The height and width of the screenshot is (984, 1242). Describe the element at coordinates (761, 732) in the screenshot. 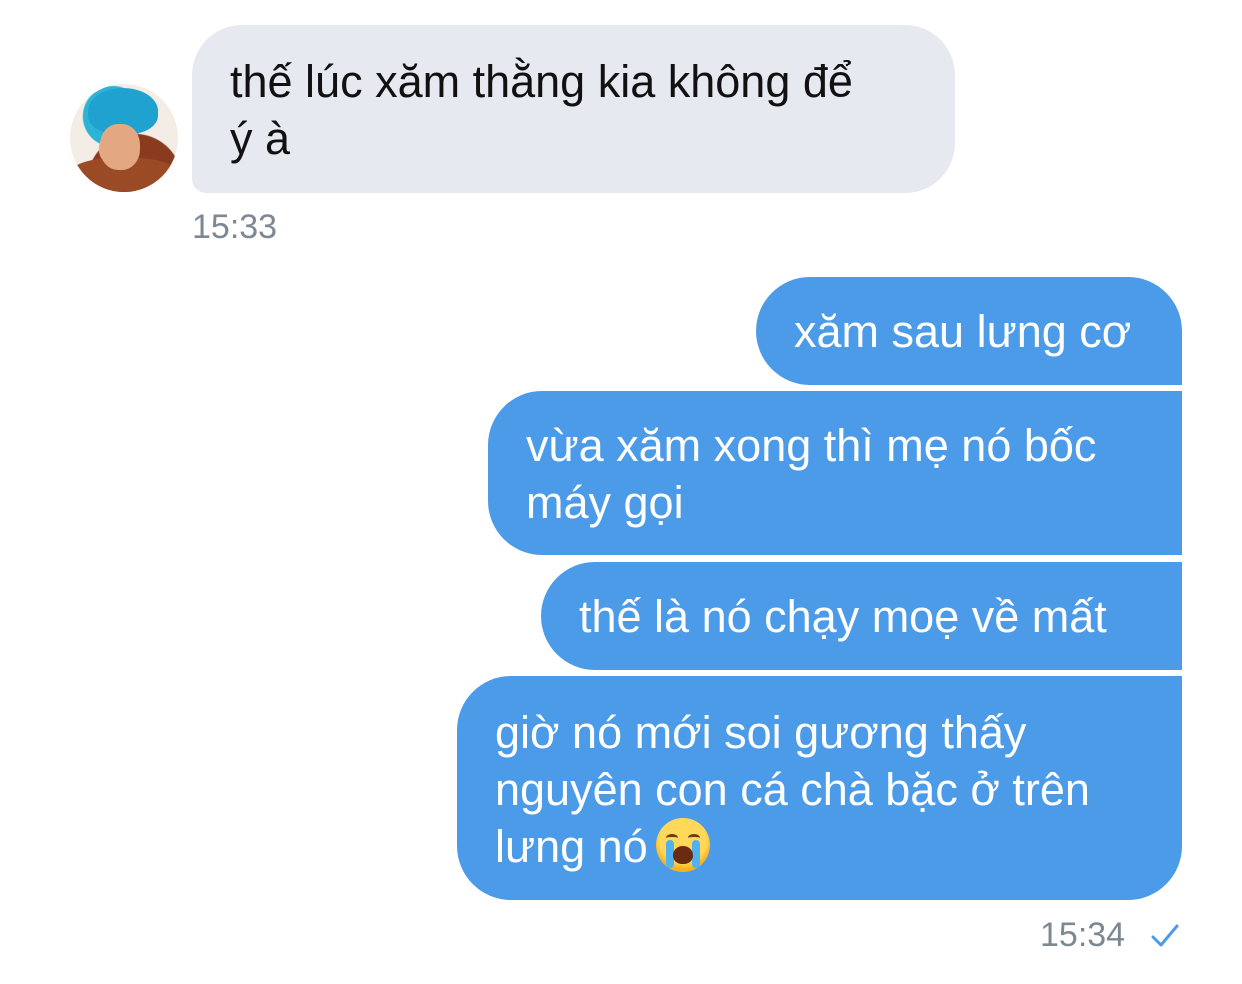

I see `message-line: giờ nó mới soi gương thấy` at that location.